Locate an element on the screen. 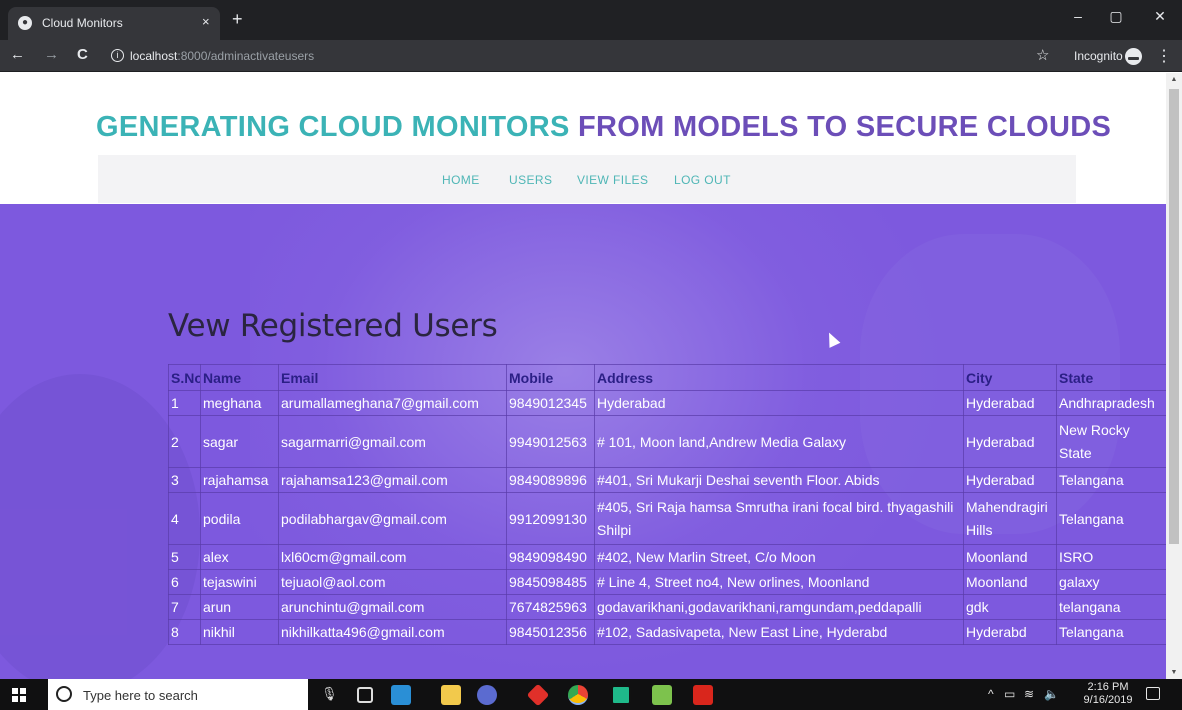 Image resolution: width=1182 pixels, height=710 pixels. scrollbar-thumb is located at coordinates (1174, 316).